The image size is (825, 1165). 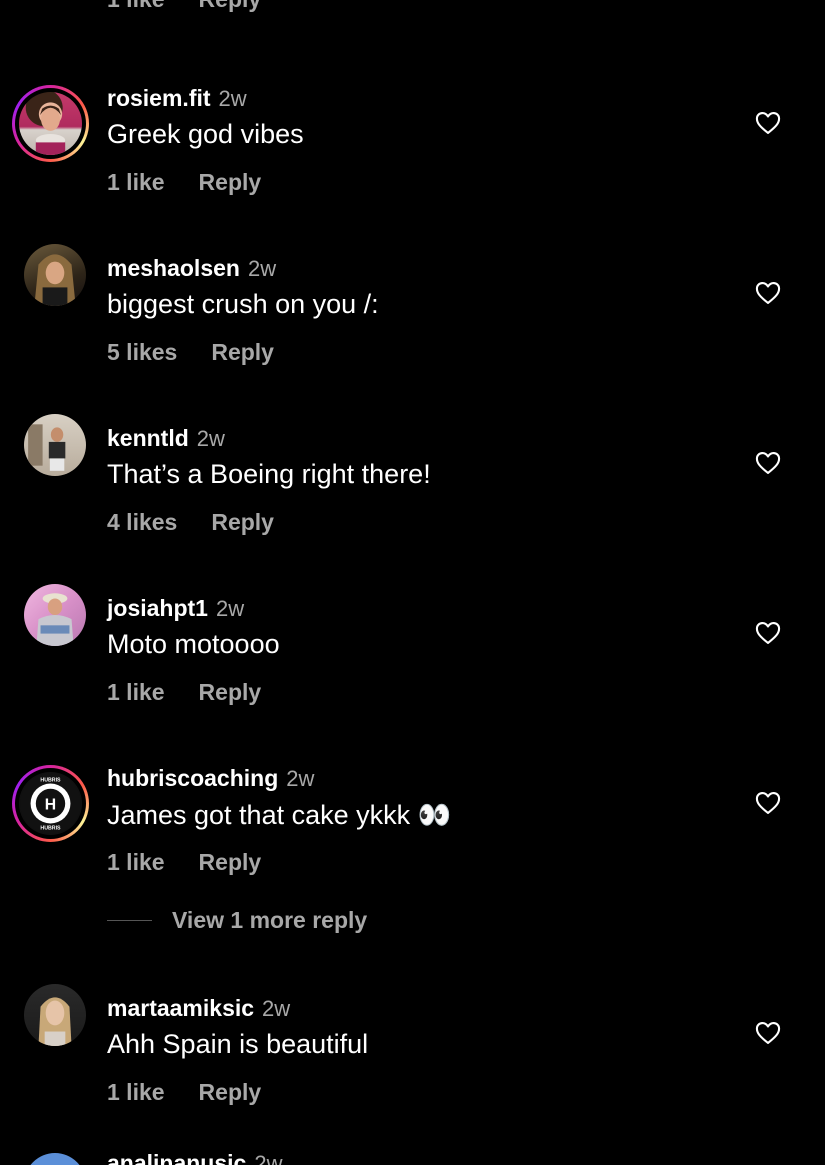 What do you see at coordinates (157, 608) in the screenshot?
I see `comment-username: josiahpt1` at bounding box center [157, 608].